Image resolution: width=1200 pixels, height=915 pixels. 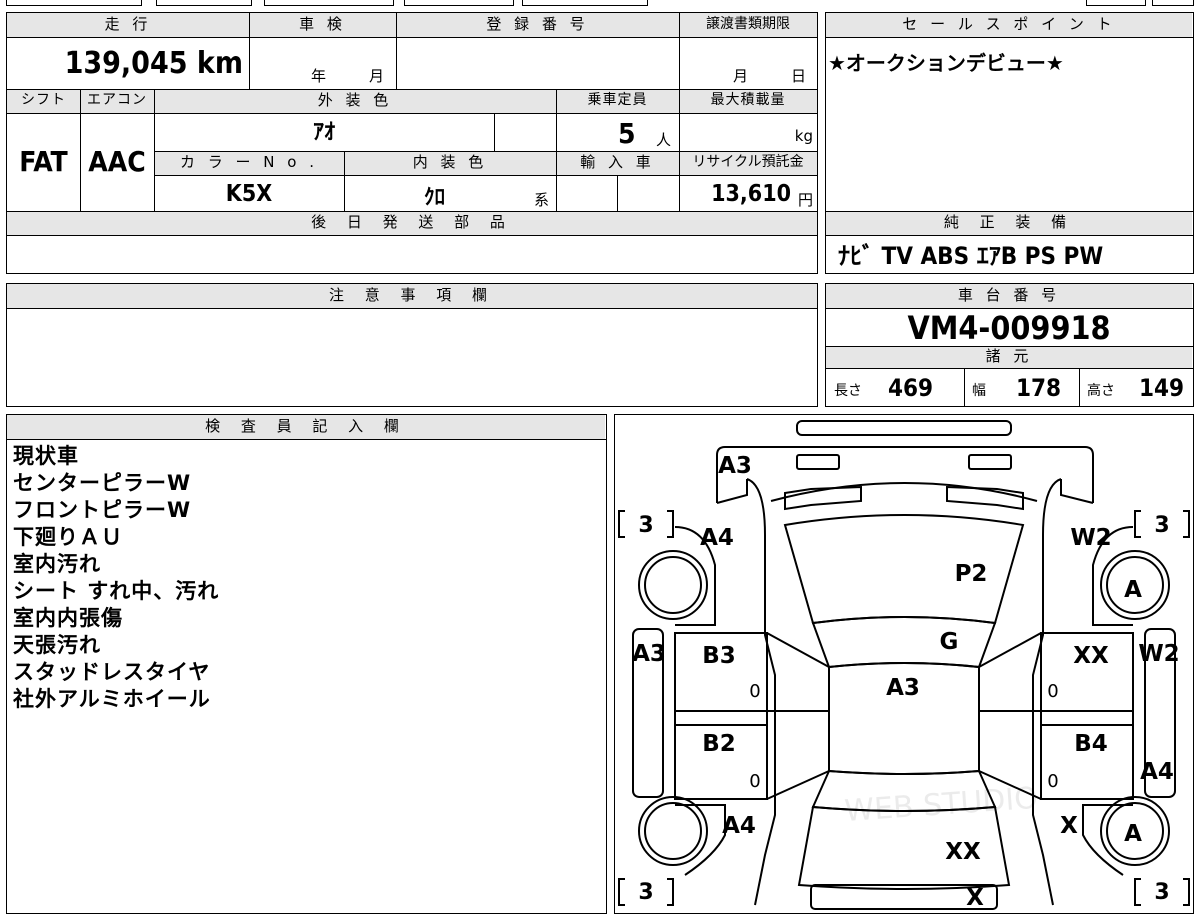 I want to click on inspector-note: 室内汚れ, so click(x=57, y=564).